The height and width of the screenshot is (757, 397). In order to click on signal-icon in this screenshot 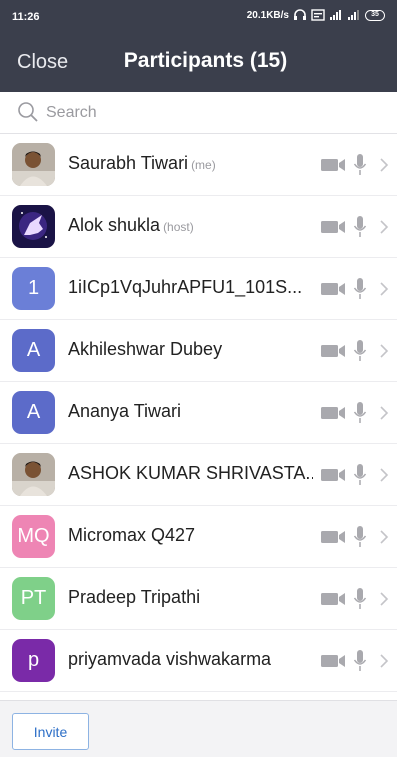, I will do `click(335, 15)`.